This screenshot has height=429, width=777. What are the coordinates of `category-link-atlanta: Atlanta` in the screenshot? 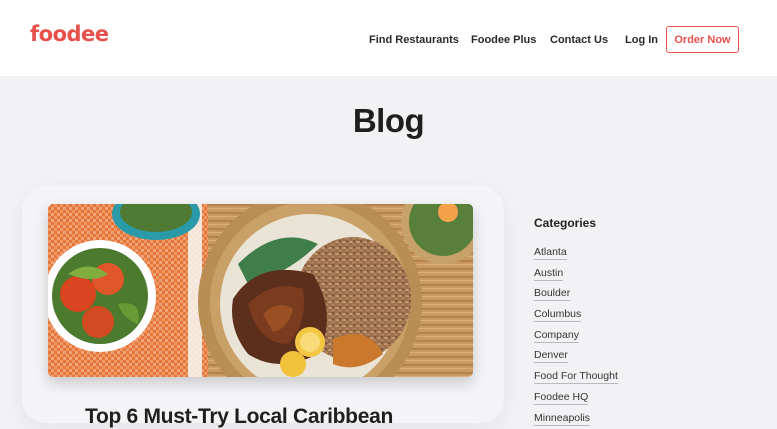 It's located at (550, 253).